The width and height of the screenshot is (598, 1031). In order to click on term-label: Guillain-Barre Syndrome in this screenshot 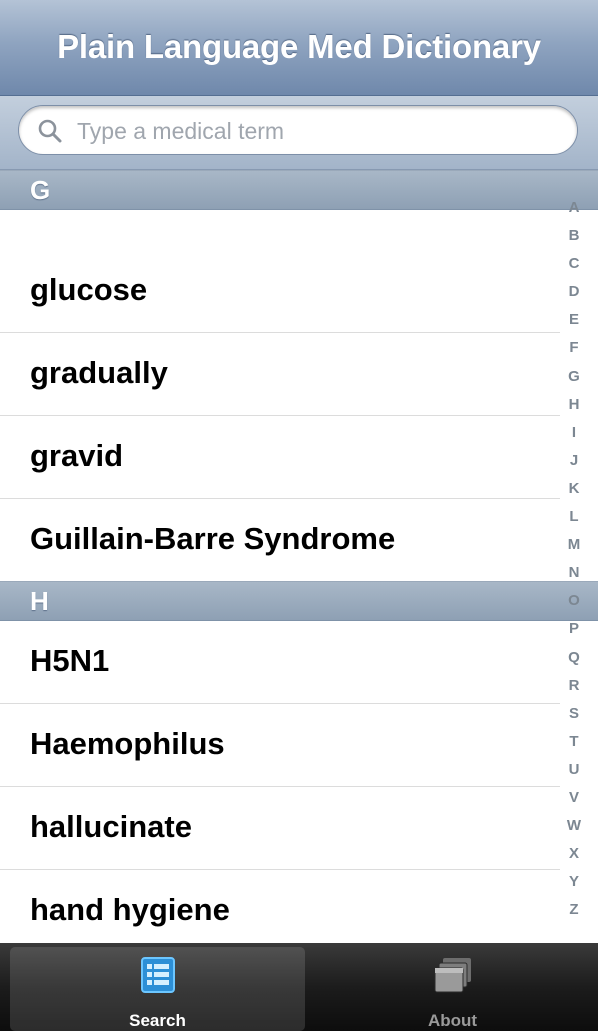, I will do `click(213, 538)`.